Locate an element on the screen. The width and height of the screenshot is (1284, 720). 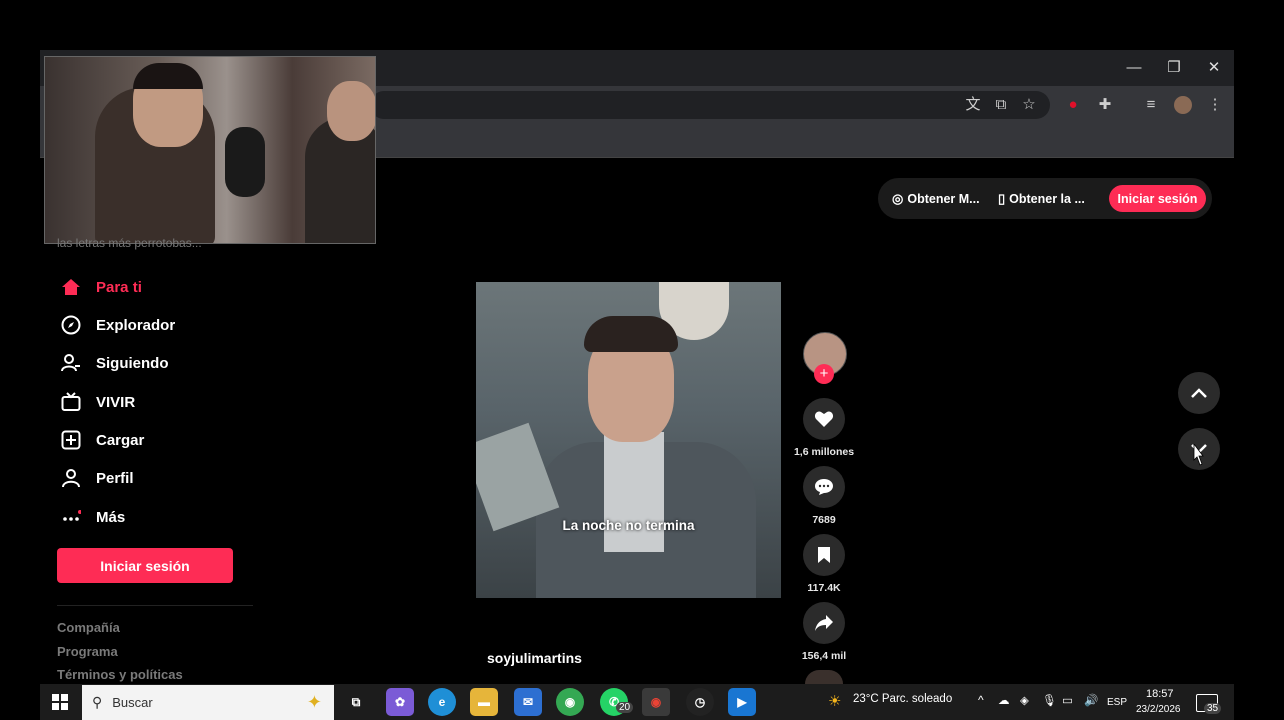
tray-chevron-icon: ^ is located at coordinates (981, 700).